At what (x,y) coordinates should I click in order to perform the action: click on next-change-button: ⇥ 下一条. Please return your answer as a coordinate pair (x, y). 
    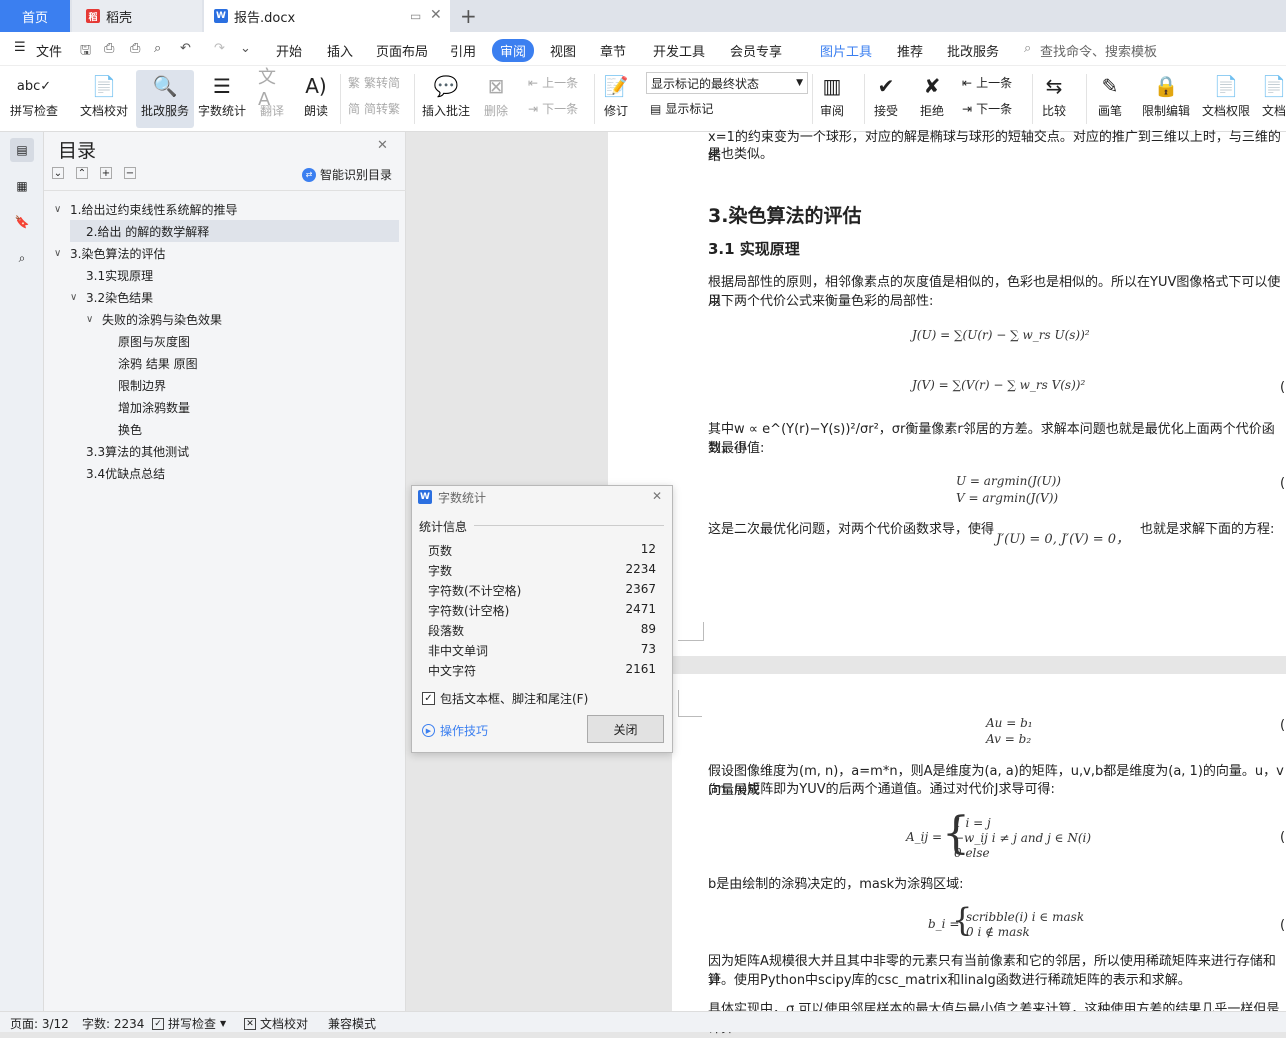
    Looking at the image, I should click on (987, 108).